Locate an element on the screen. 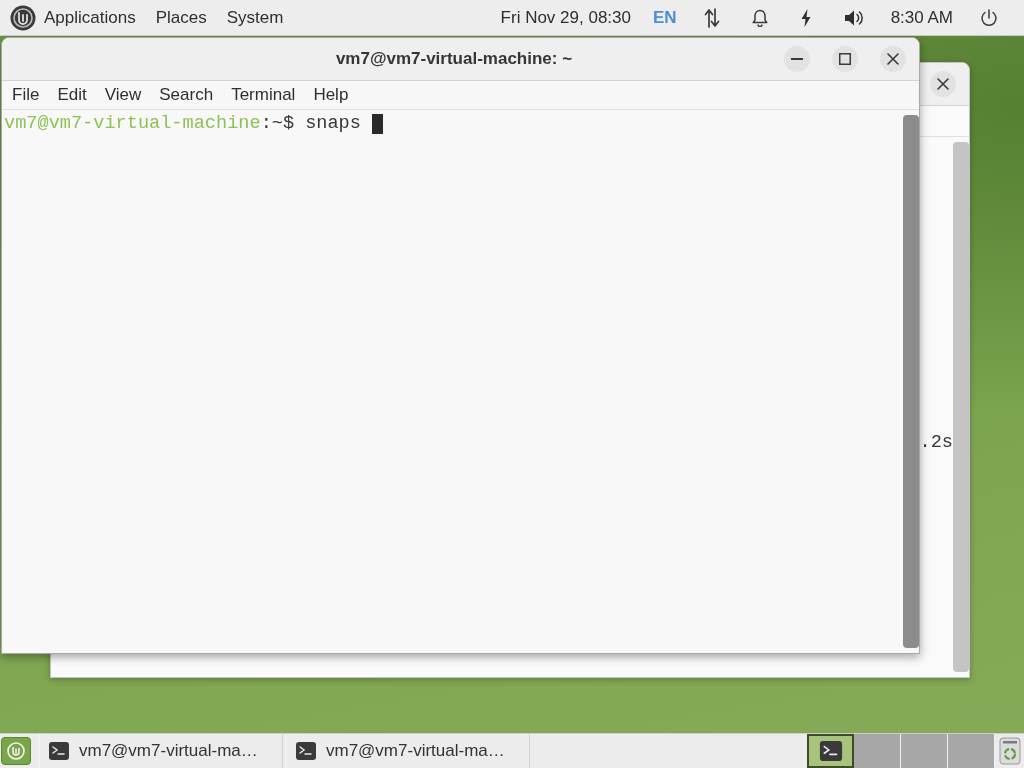 The height and width of the screenshot is (768, 1024). prompt-symbol: :~$ is located at coordinates (277, 124).